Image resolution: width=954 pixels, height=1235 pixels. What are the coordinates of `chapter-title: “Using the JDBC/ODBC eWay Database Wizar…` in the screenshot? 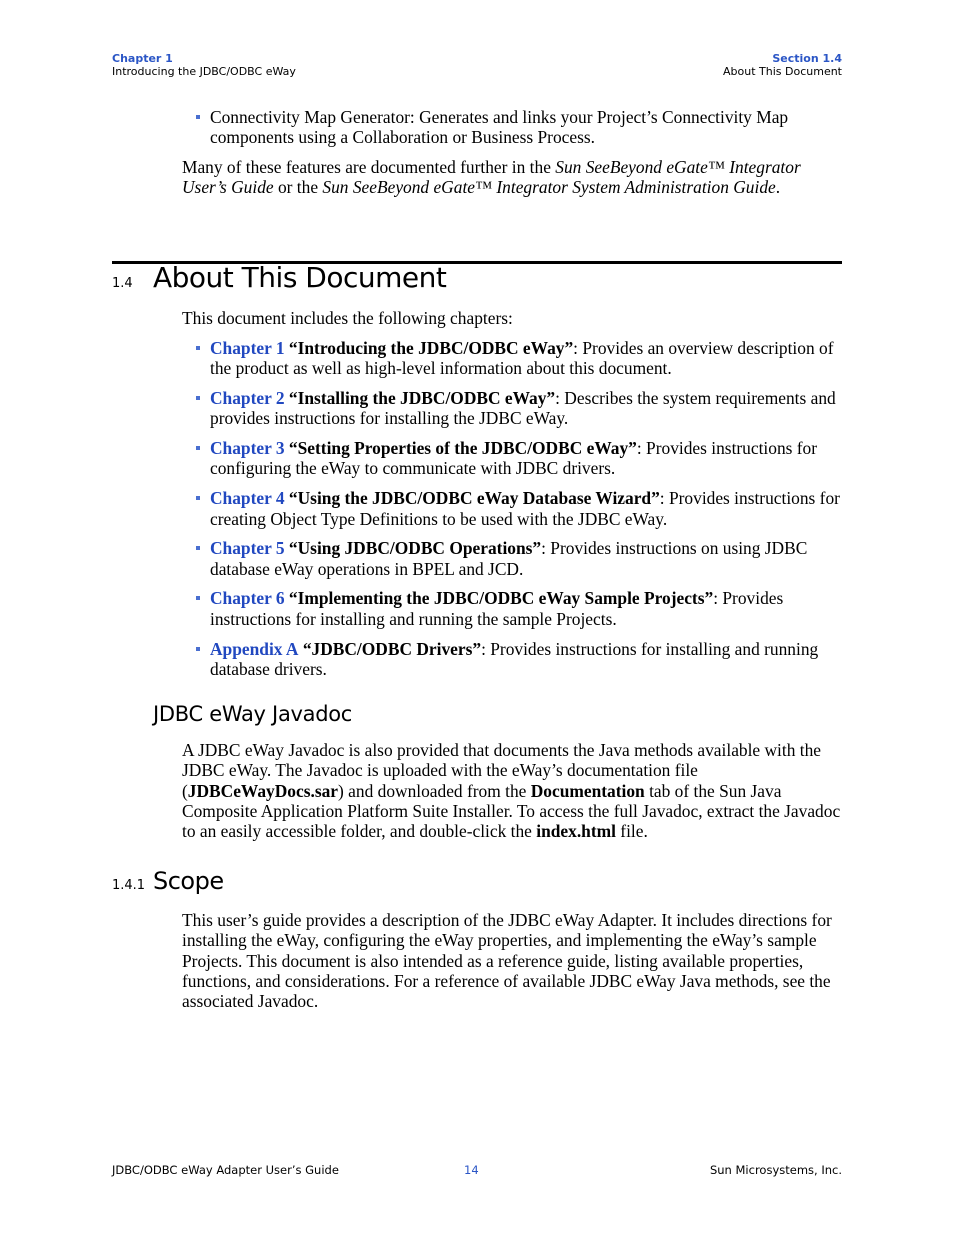 It's located at (474, 498).